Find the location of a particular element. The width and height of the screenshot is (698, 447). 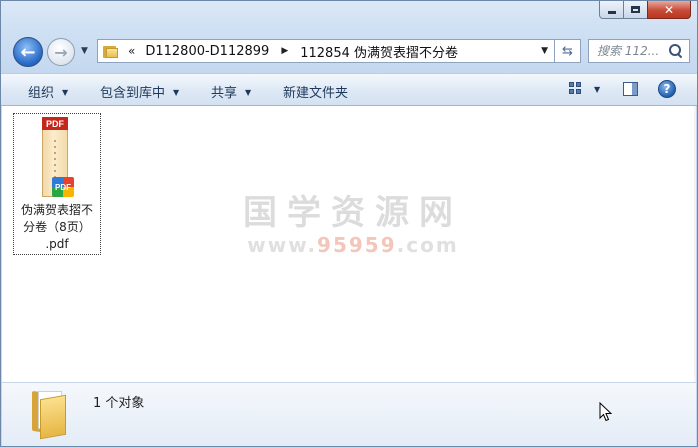

minimize-icon is located at coordinates (611, 12).